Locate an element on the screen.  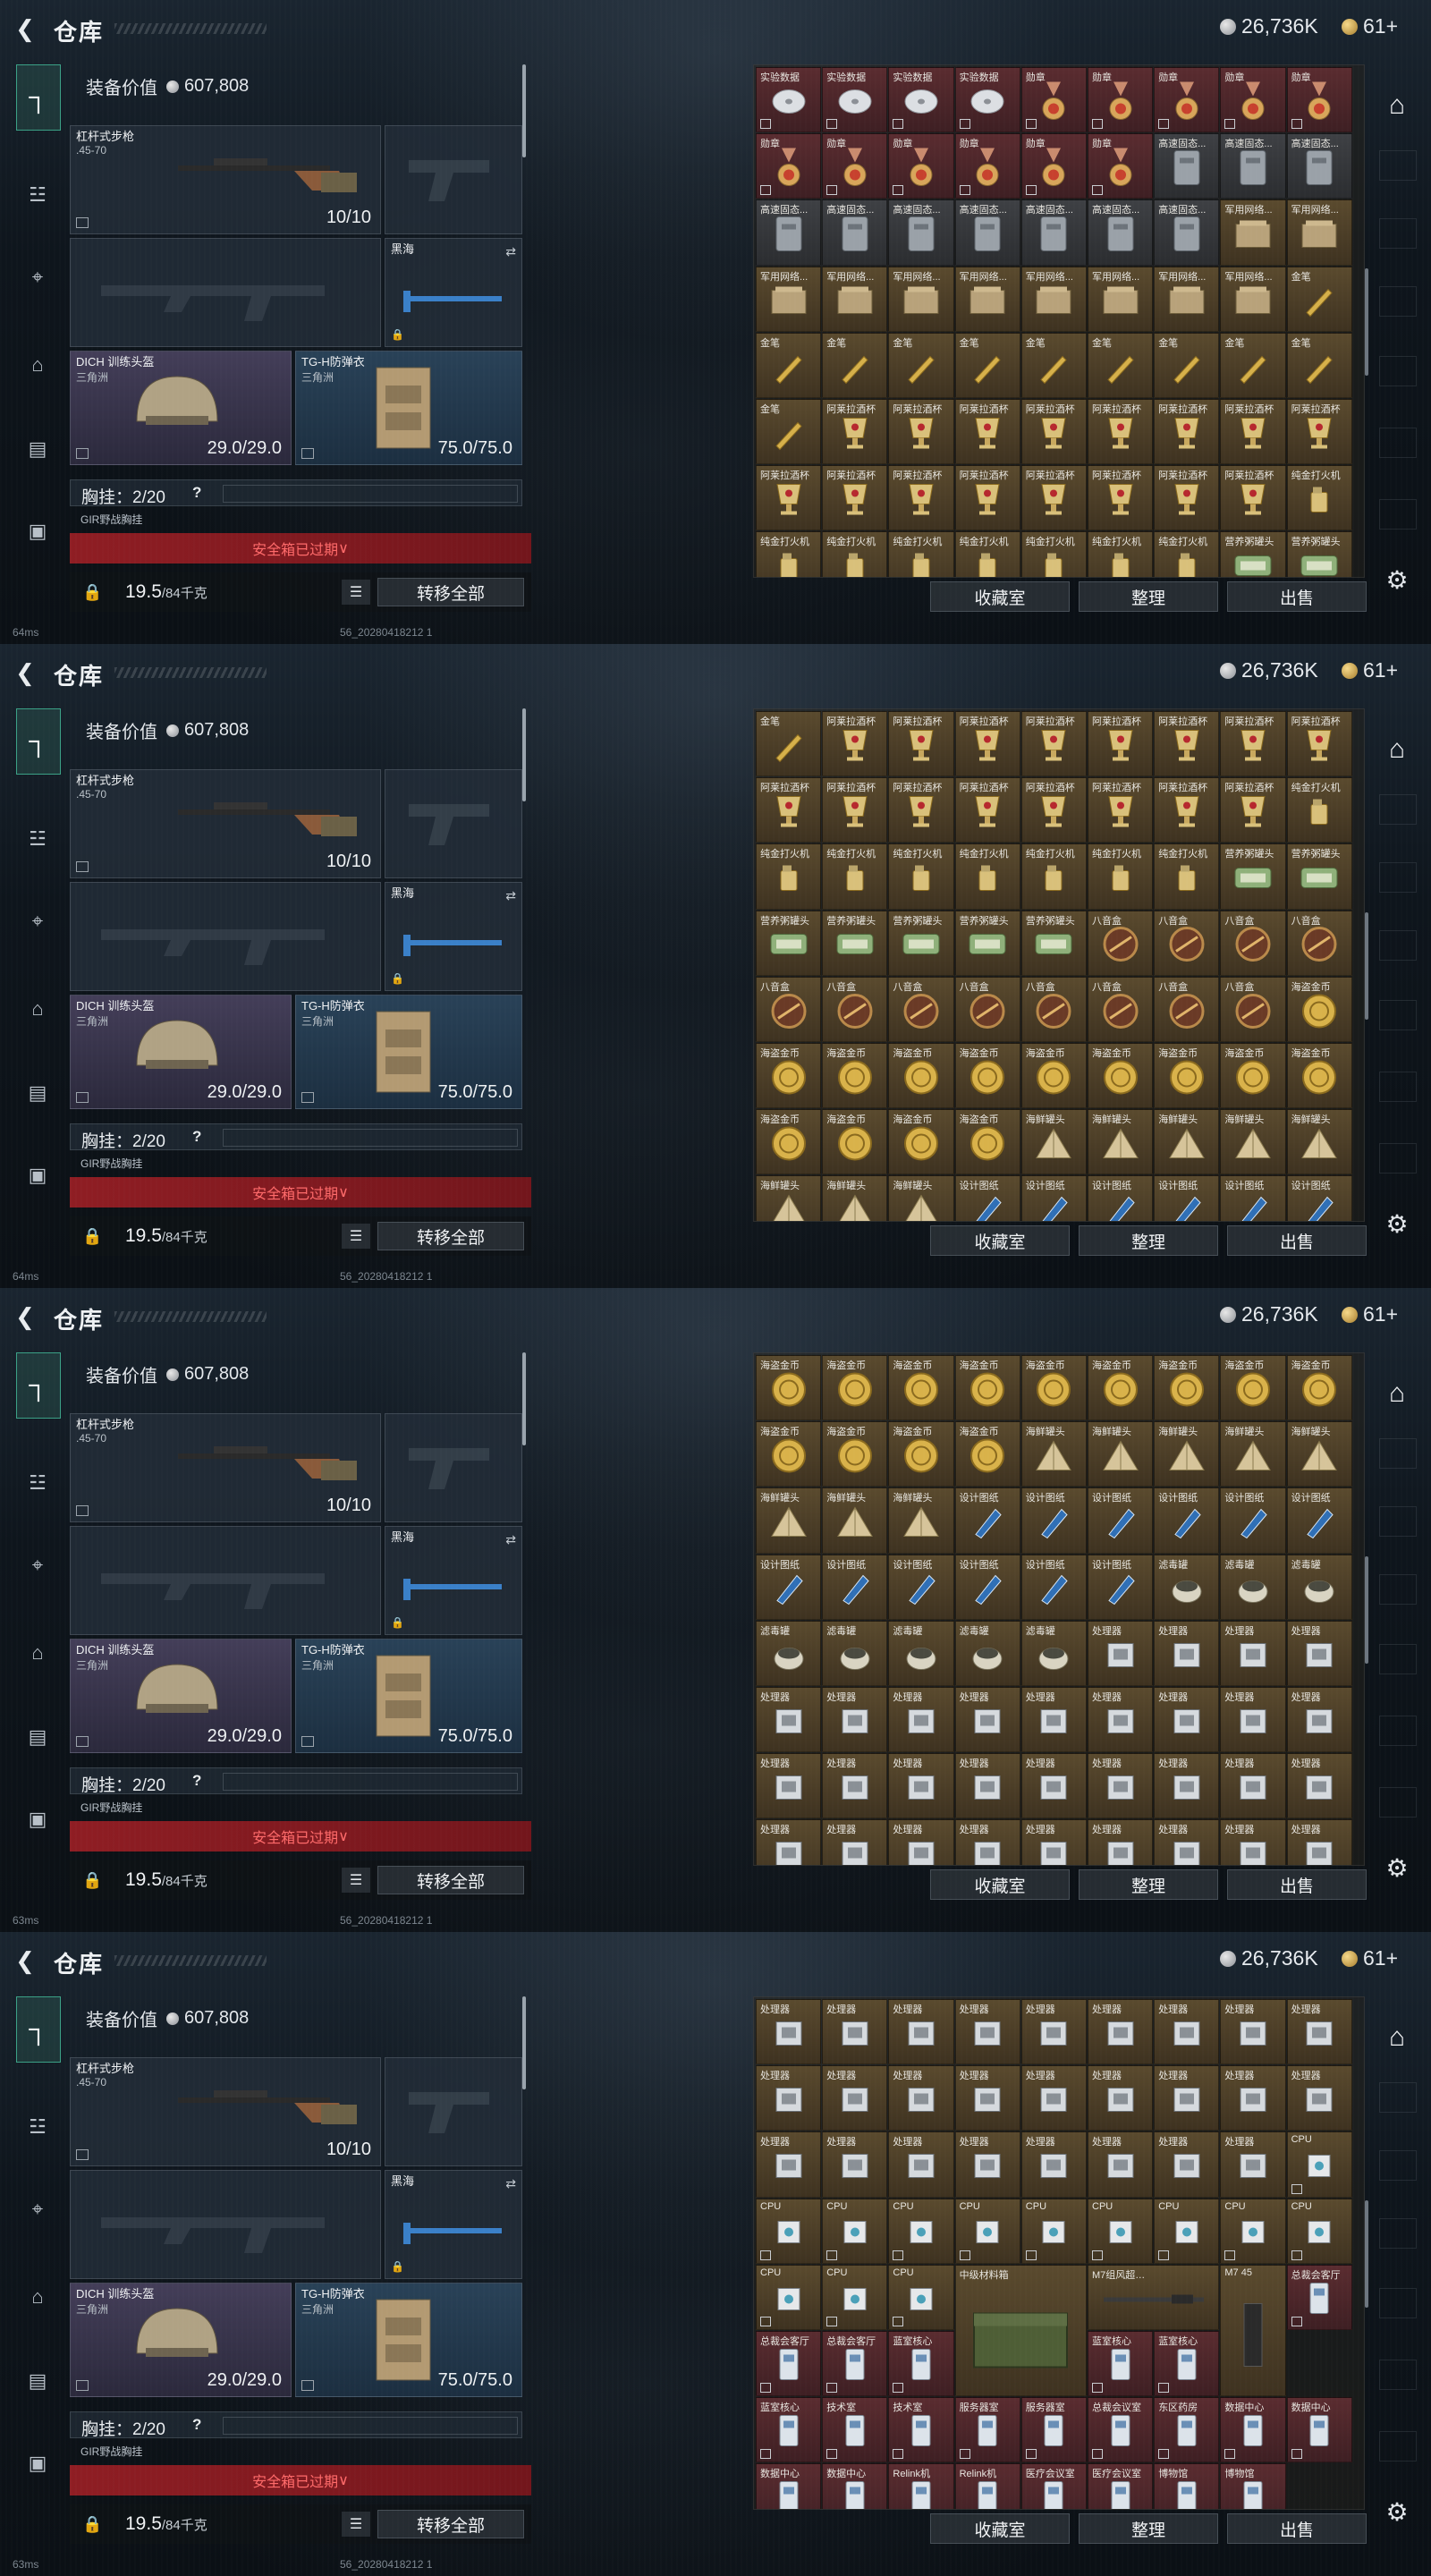
back-icon: ❮ is located at coordinates (26, 1317).